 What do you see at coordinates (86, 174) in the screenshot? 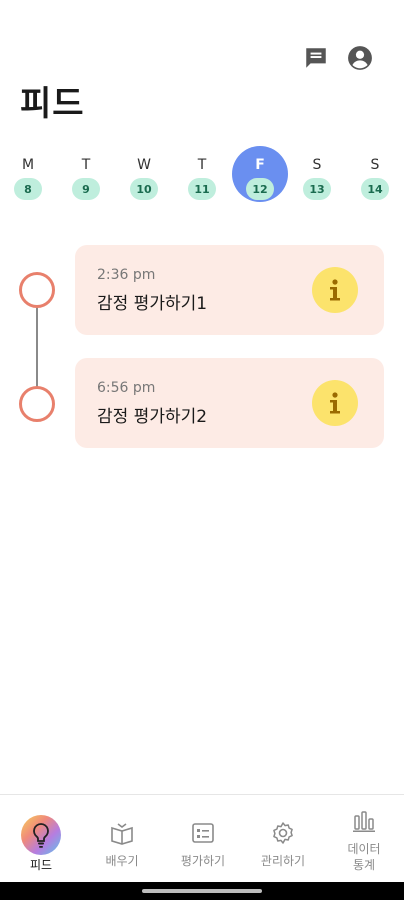
I see `day-tue: T 9` at bounding box center [86, 174].